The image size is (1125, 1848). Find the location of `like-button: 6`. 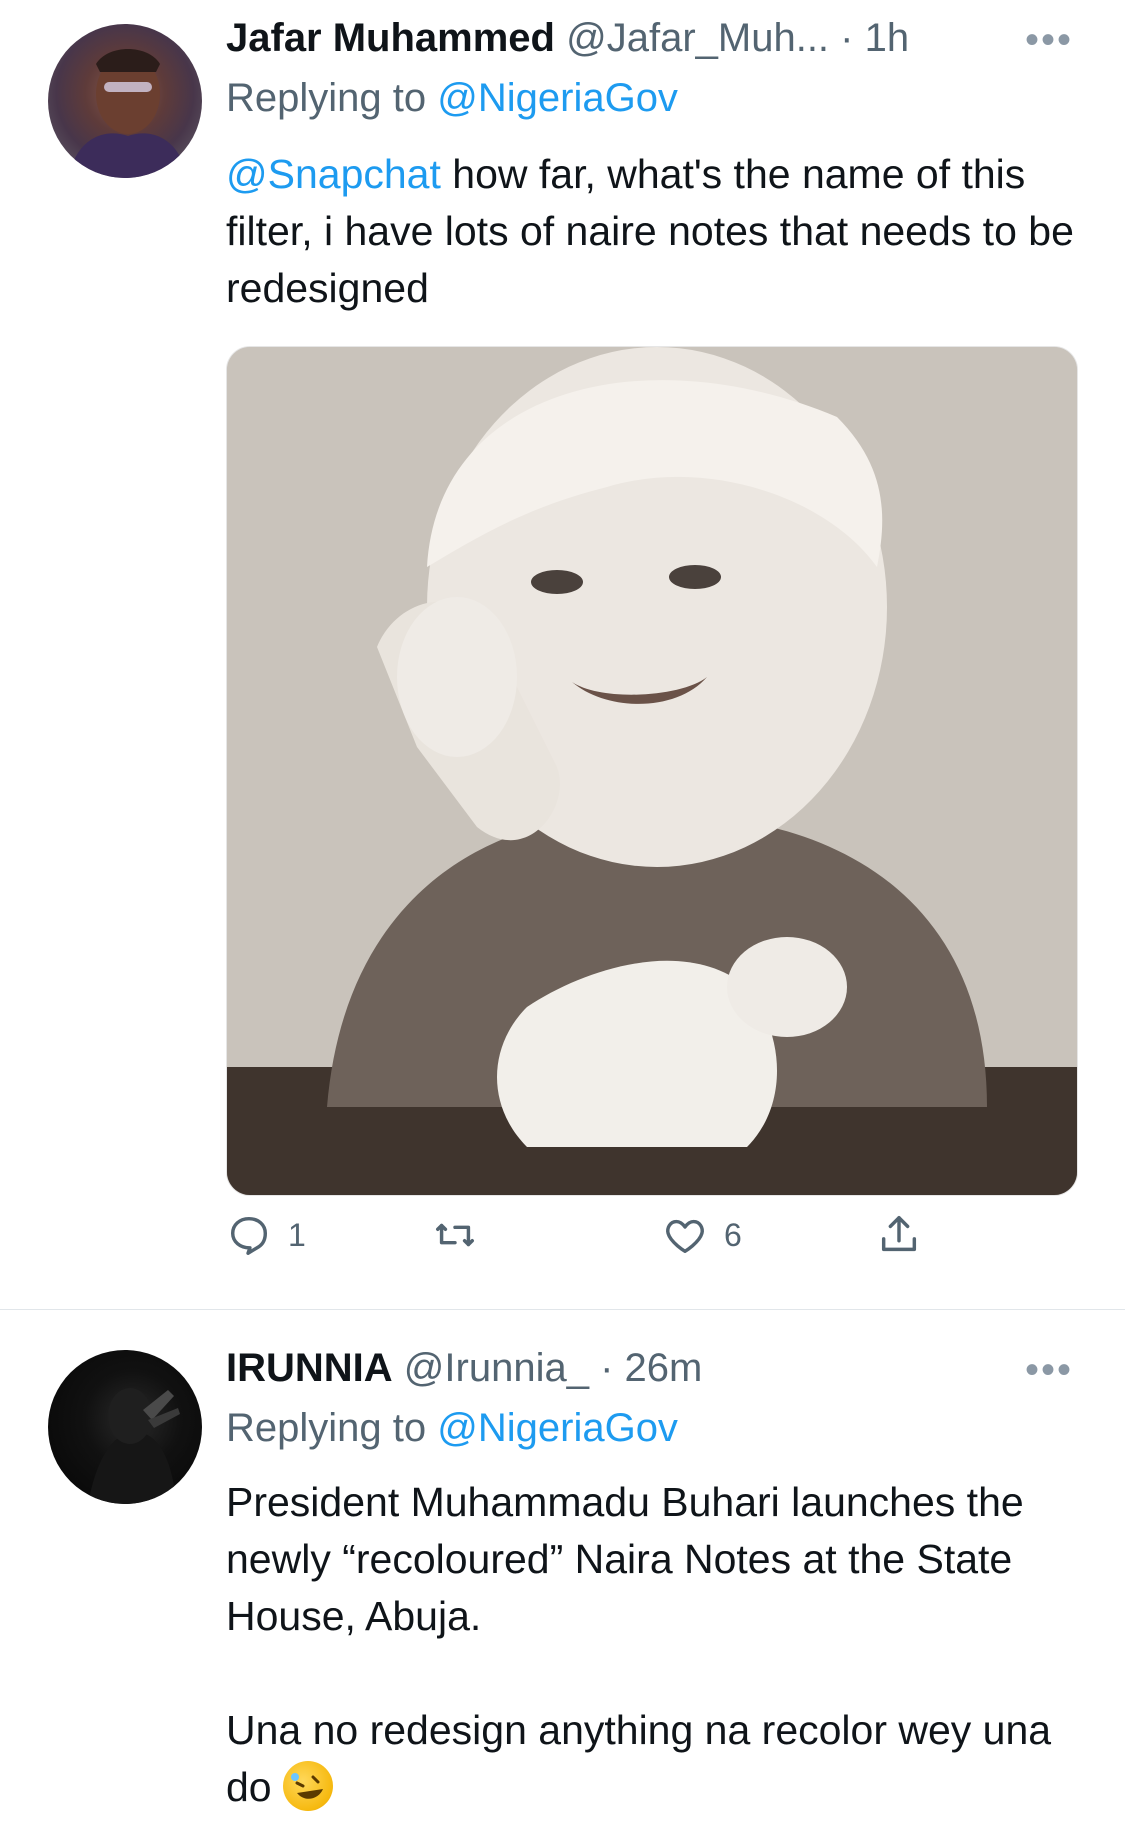

like-button: 6 is located at coordinates (702, 1235).